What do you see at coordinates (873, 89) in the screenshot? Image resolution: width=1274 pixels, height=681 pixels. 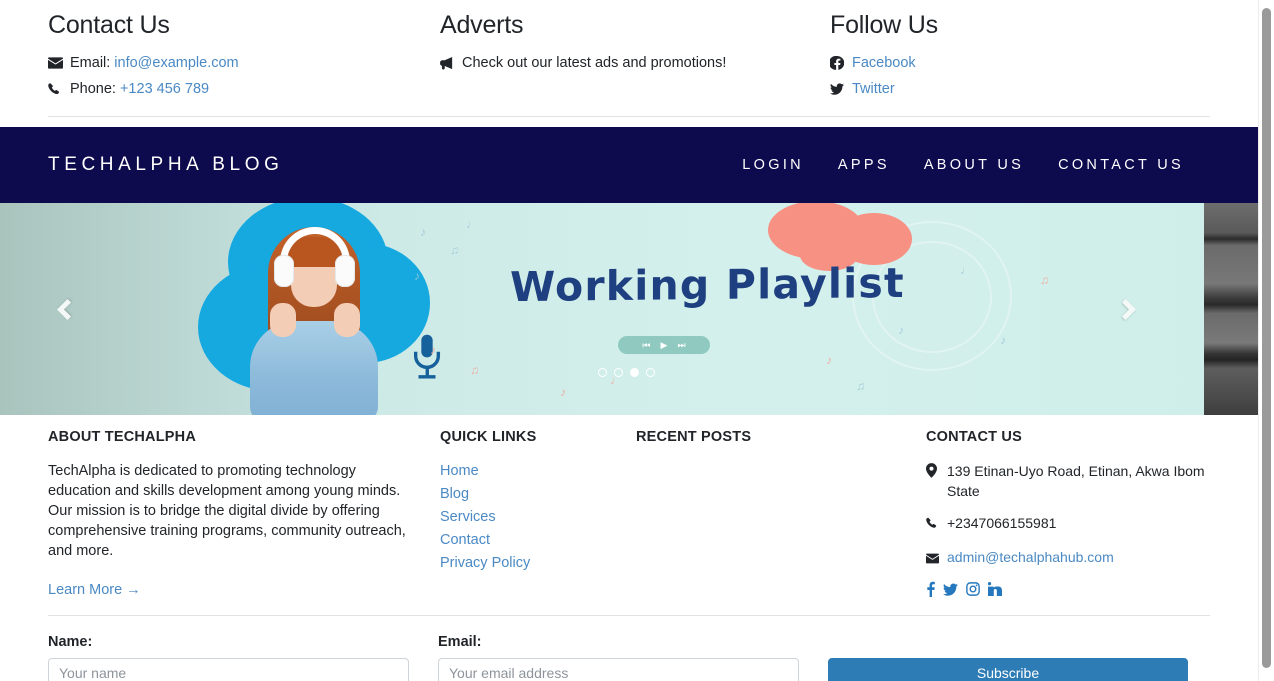 I see `topbar-twitter-link: Twitter` at bounding box center [873, 89].